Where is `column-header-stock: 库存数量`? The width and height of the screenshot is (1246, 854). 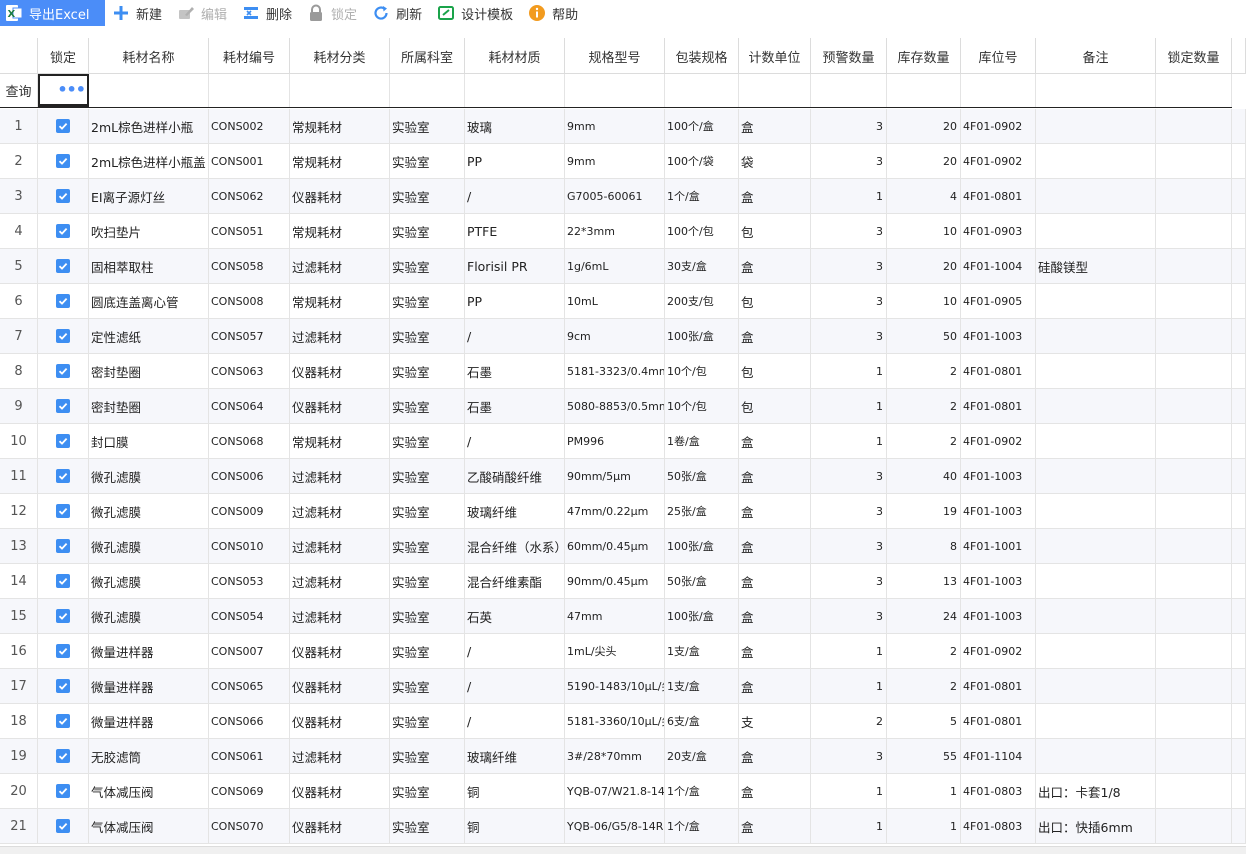
column-header-stock: 库存数量 is located at coordinates (924, 56).